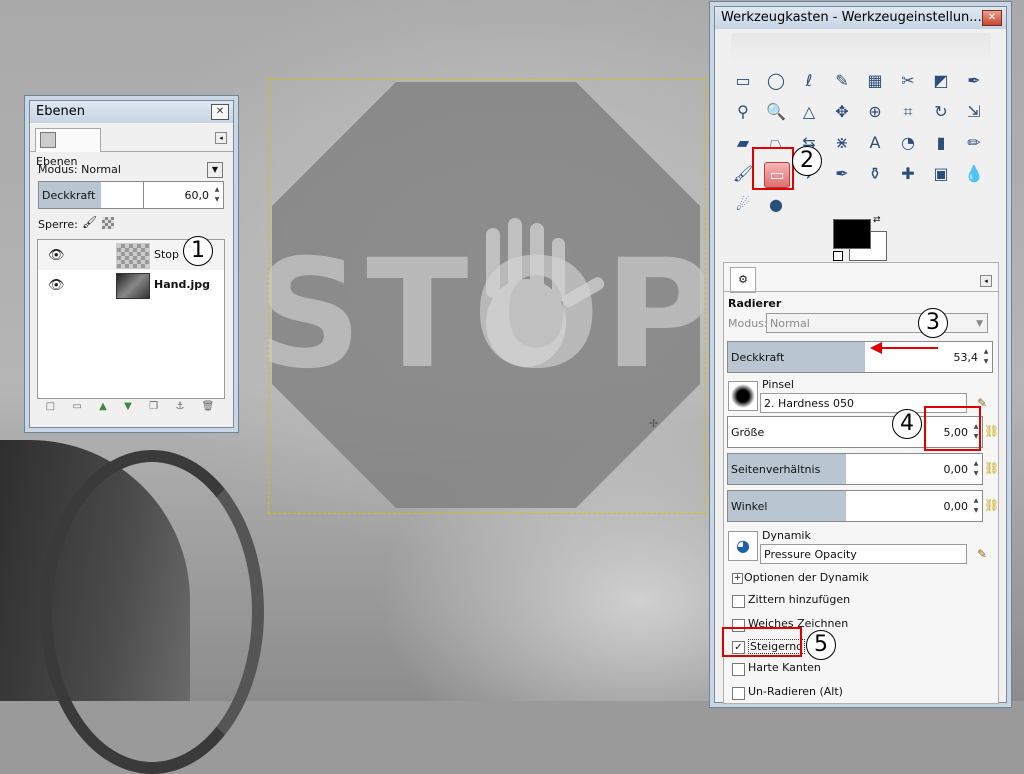  I want to click on foreground-select-icon: ◩, so click(941, 81).